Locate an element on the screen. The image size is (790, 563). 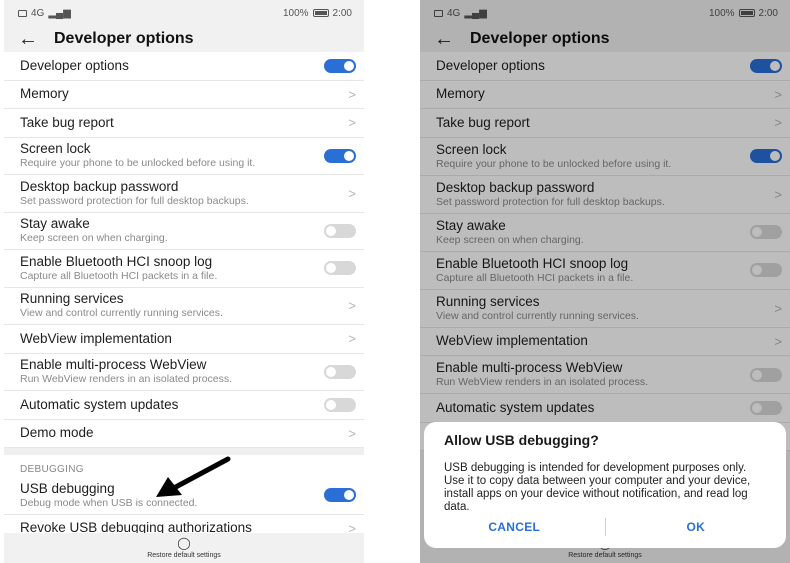
page-title: Developer options is located at coordinates (124, 38).